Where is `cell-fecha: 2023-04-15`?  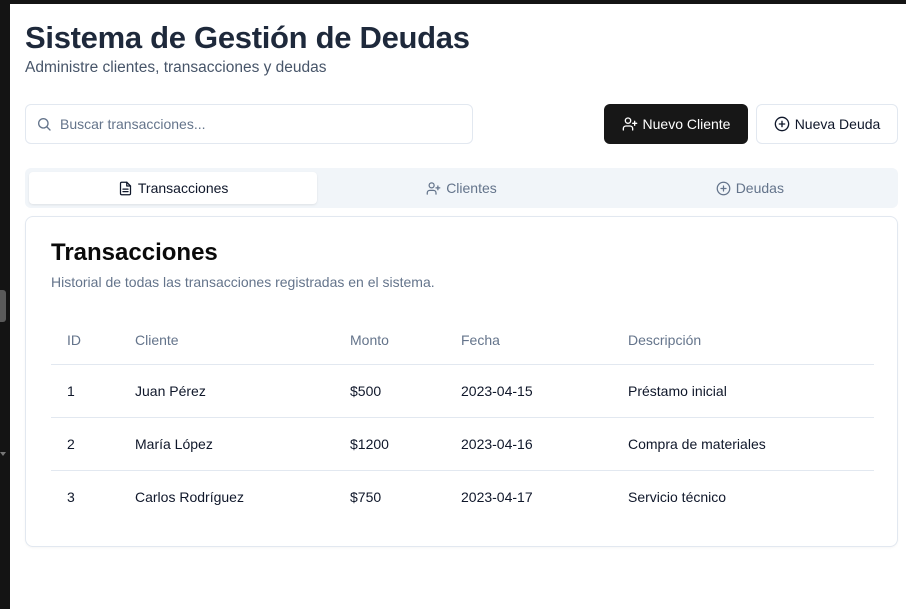
cell-fecha: 2023-04-15 is located at coordinates (528, 391).